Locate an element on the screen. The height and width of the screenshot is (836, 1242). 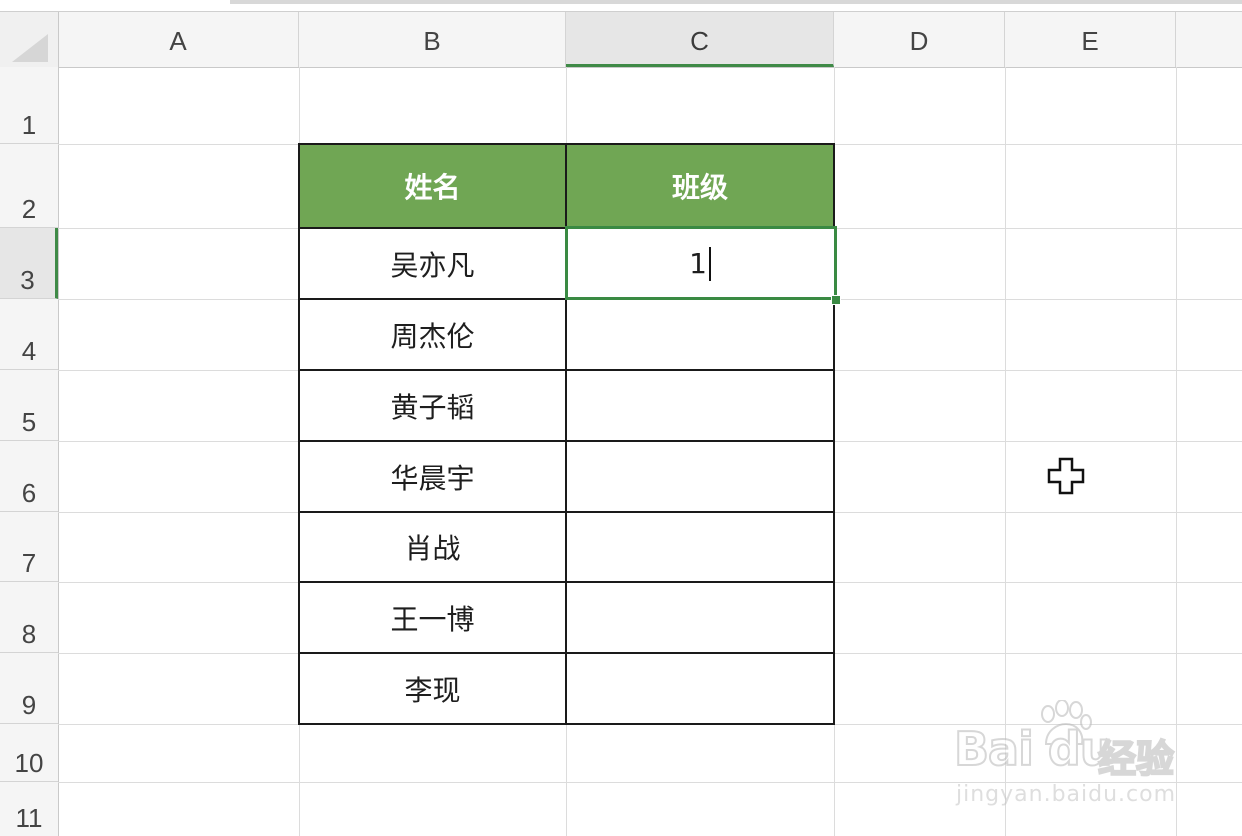
row-header-2: 2 is located at coordinates (29, 186).